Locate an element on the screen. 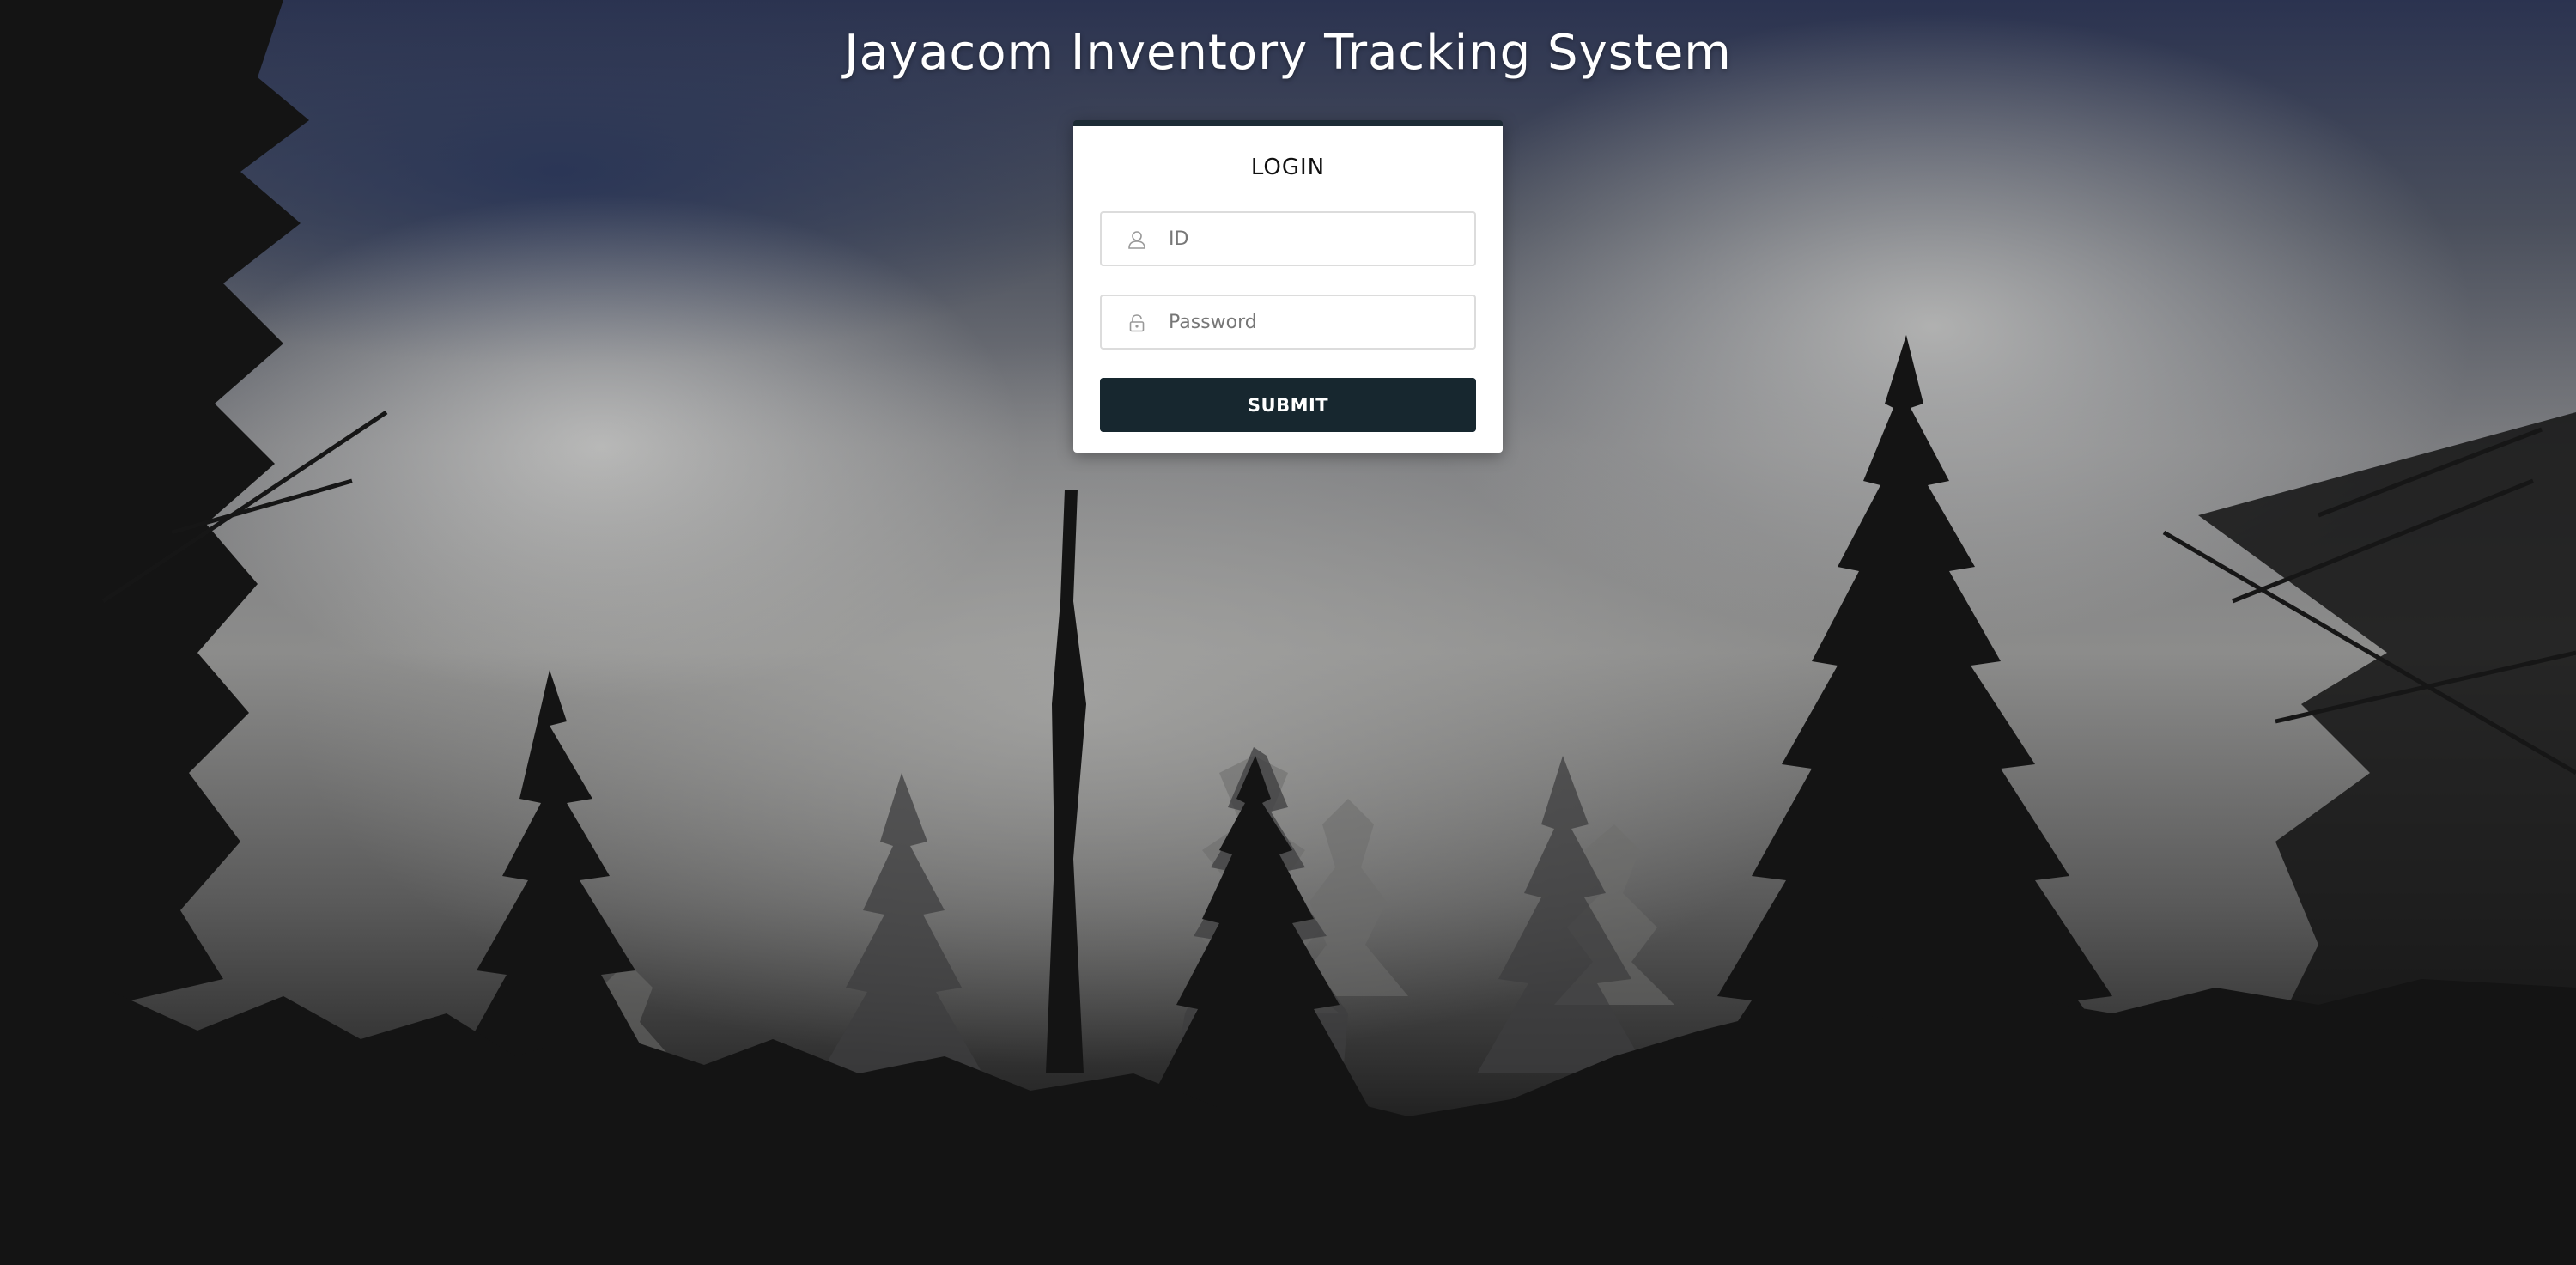 The image size is (2576, 1265). user-icon is located at coordinates (1136, 239).